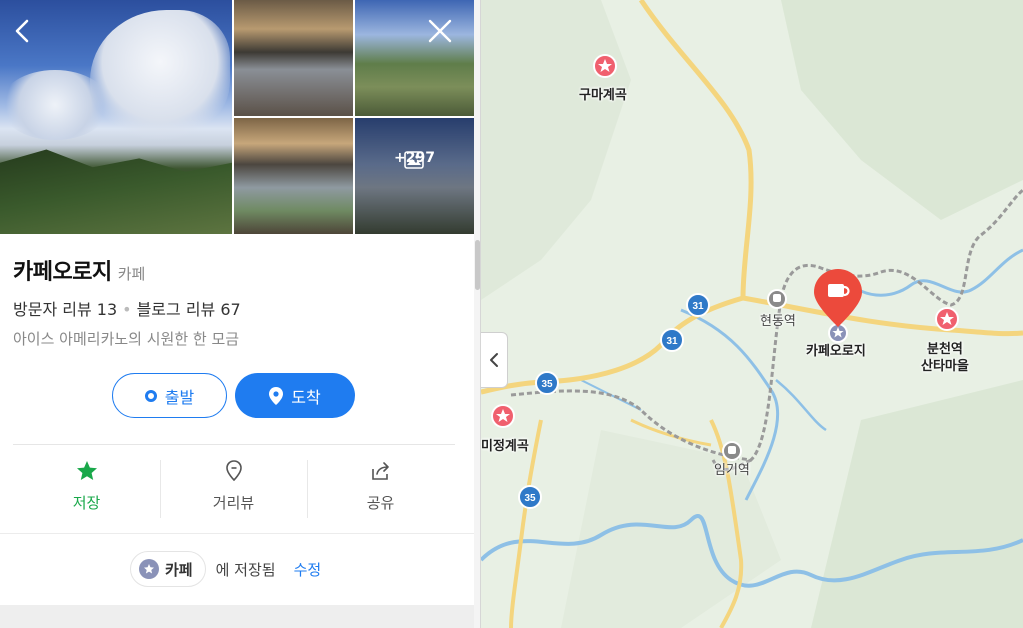 This screenshot has height=628, width=1023. Describe the element at coordinates (778, 319) in the screenshot. I see `map-label-hyeondong: 현동역` at that location.